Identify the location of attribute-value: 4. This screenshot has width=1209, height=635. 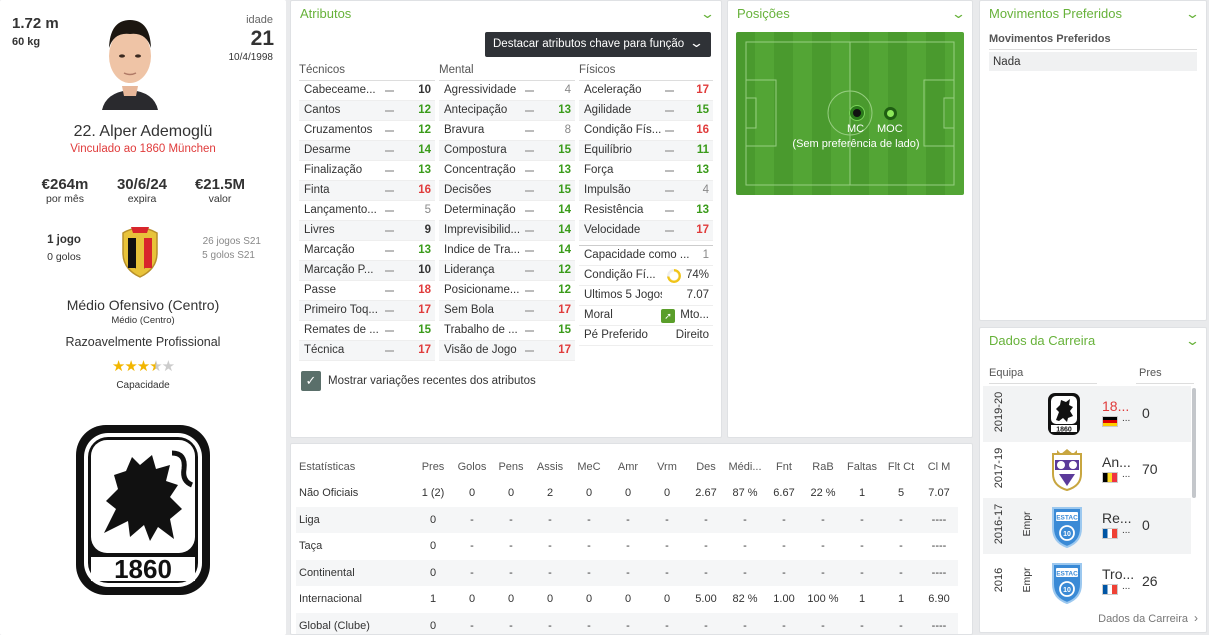
(705, 190).